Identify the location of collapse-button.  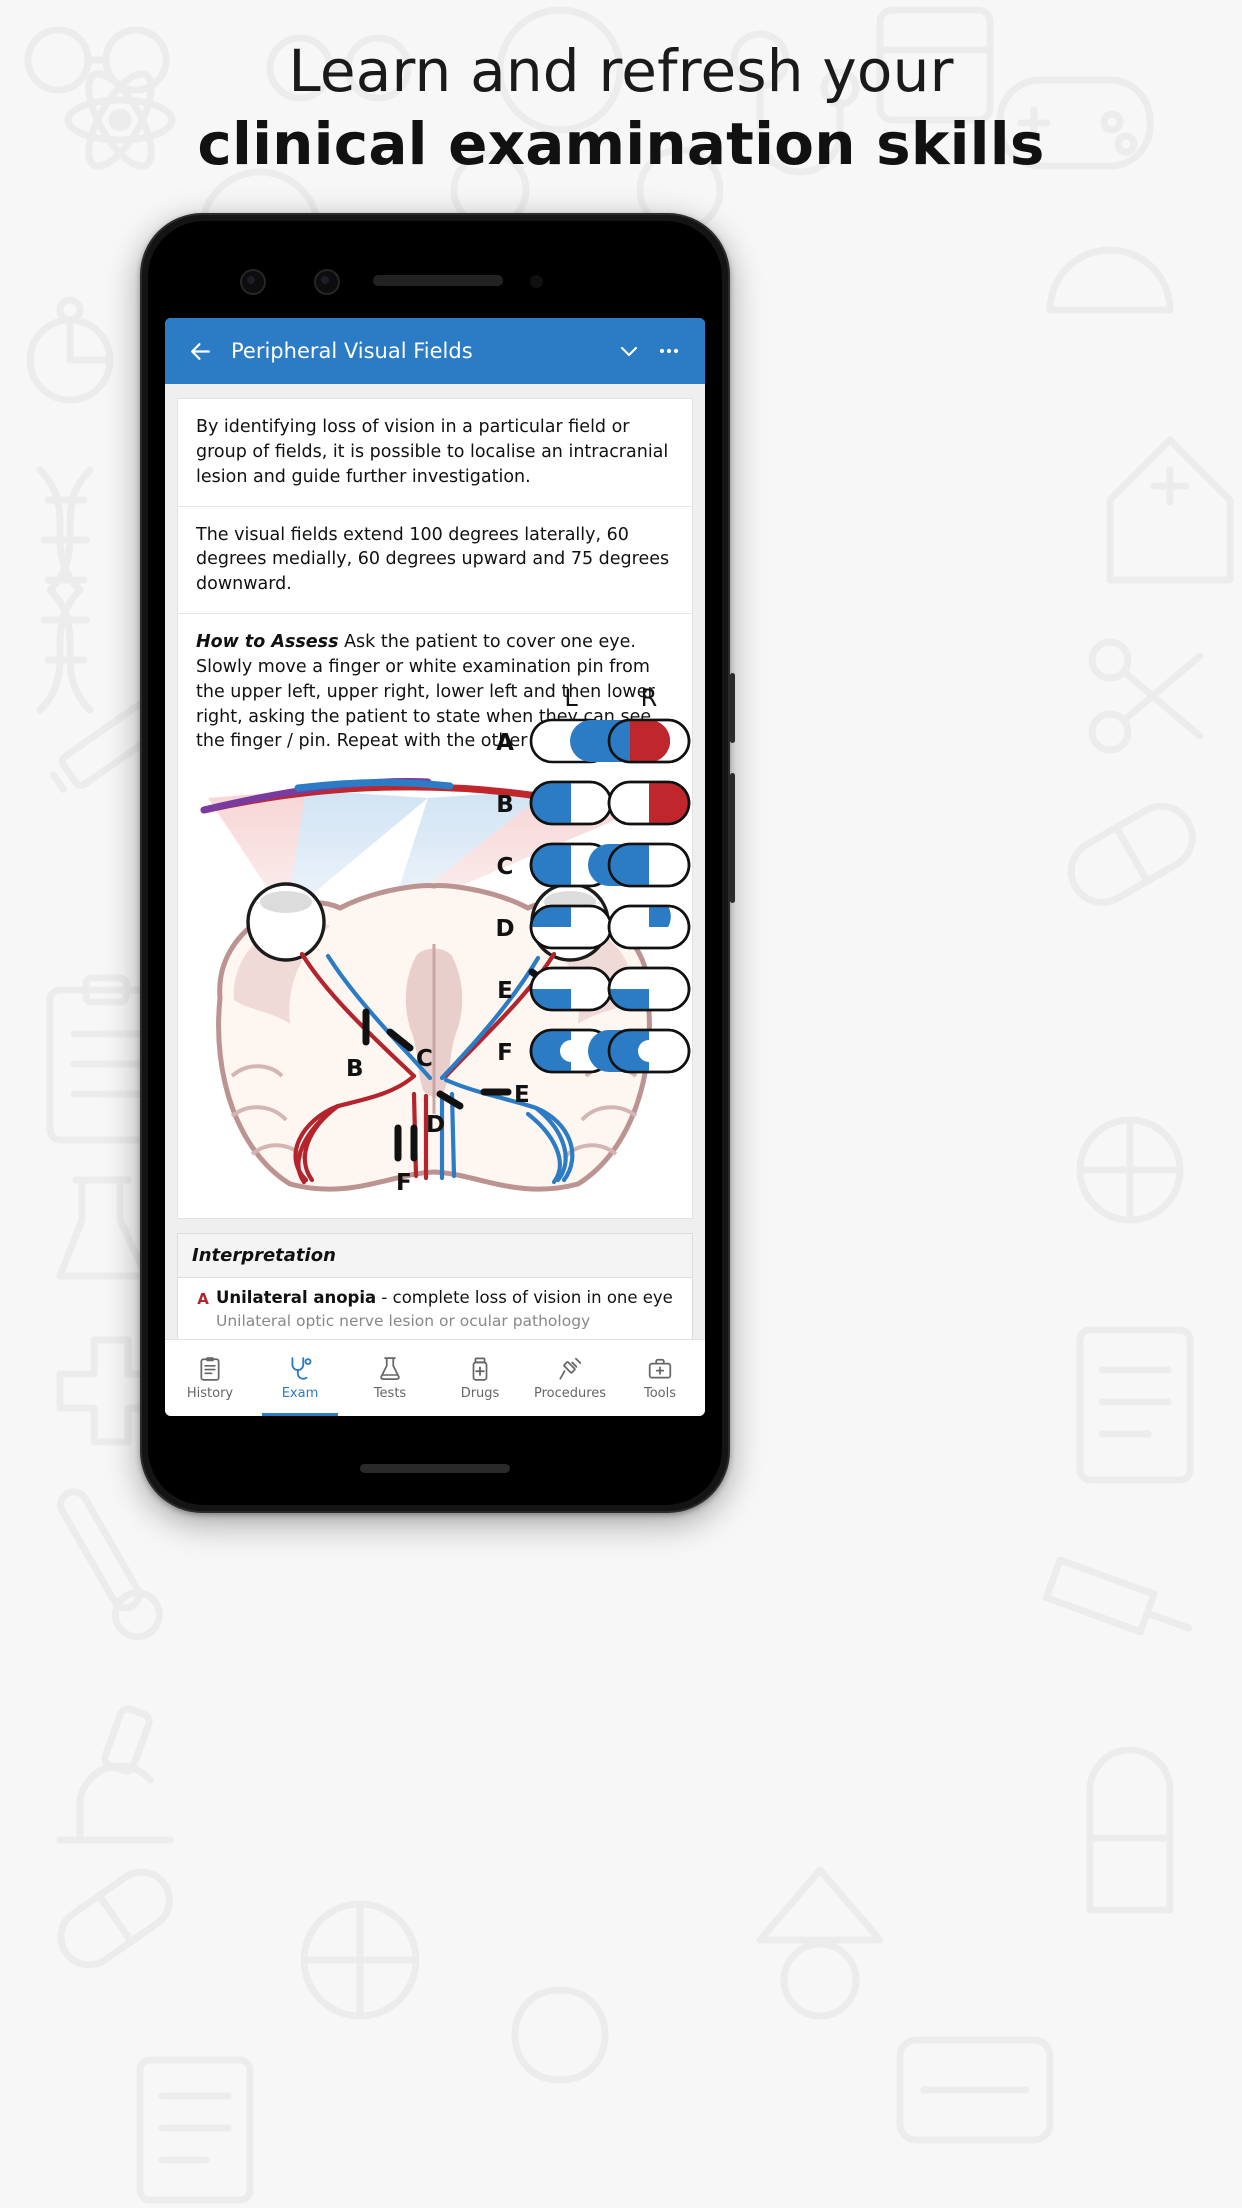
(629, 351).